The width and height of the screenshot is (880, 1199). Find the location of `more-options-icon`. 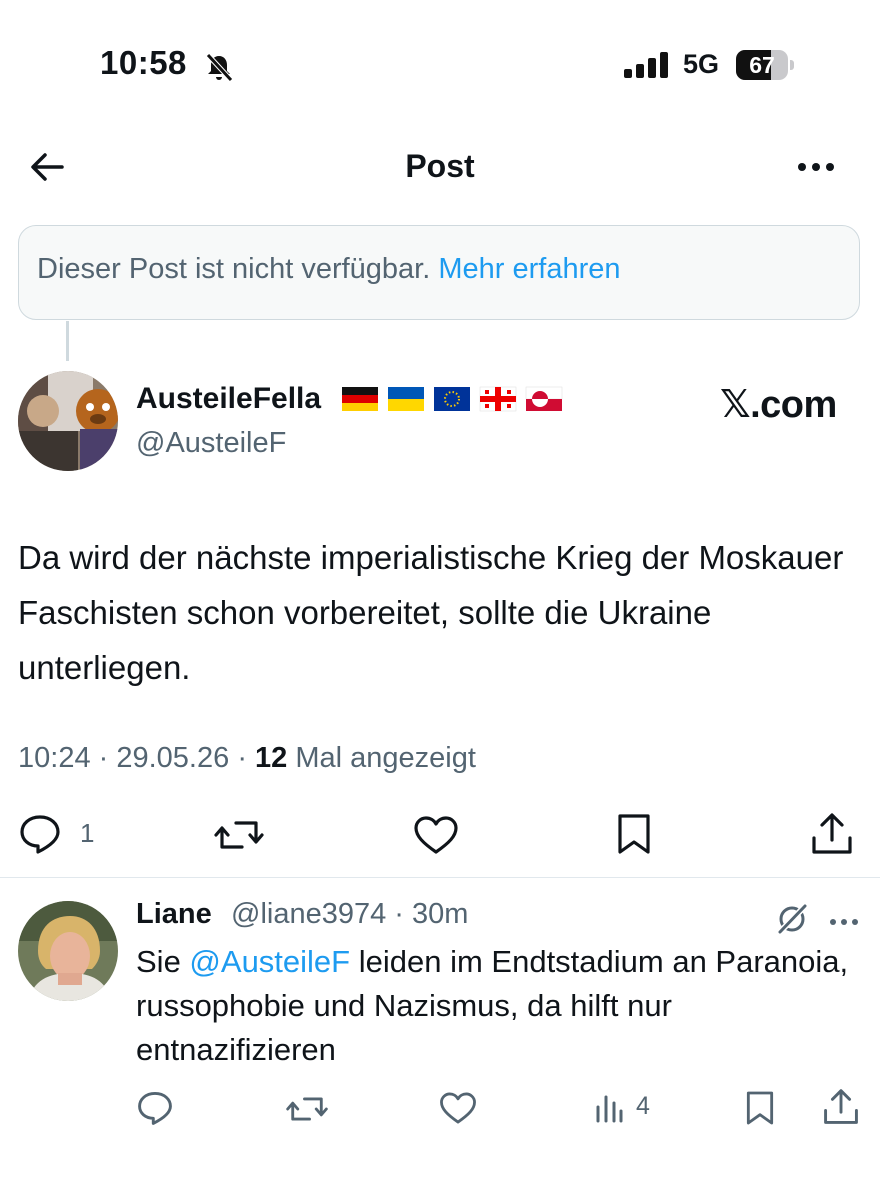

more-options-icon is located at coordinates (816, 169).